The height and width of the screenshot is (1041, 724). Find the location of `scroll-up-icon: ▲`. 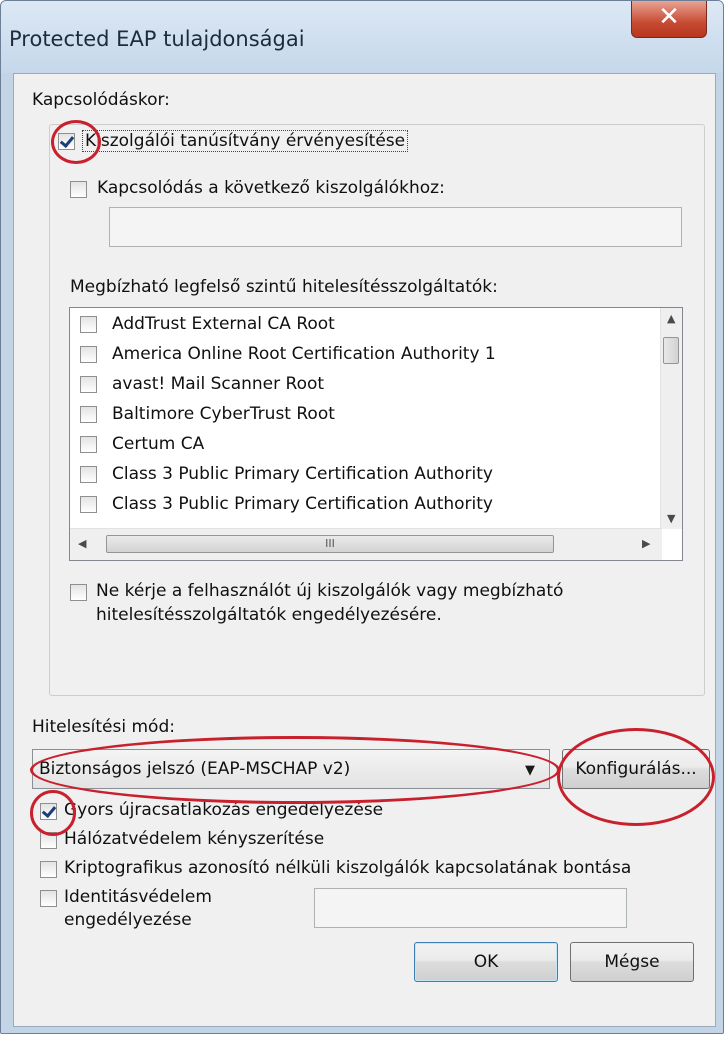

scroll-up-icon: ▲ is located at coordinates (671, 318).